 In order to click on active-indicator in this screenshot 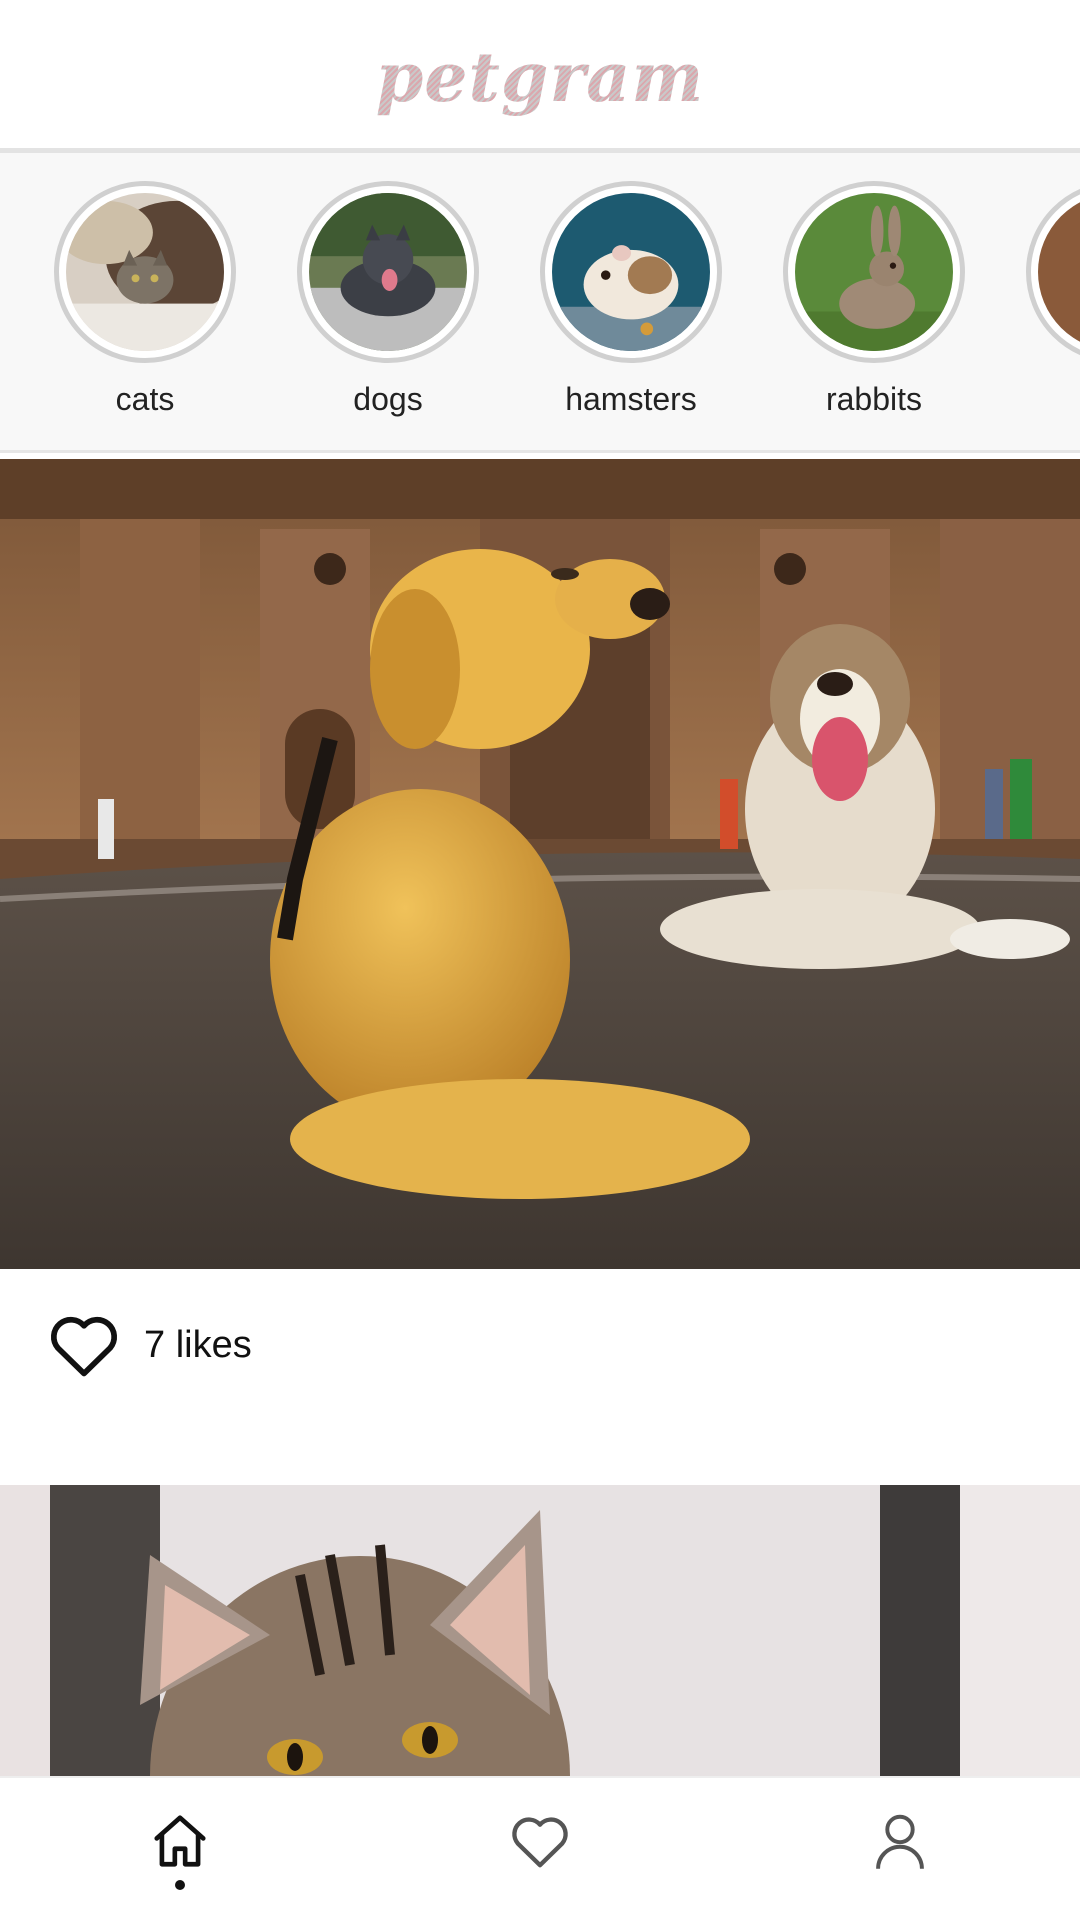, I will do `click(180, 1885)`.